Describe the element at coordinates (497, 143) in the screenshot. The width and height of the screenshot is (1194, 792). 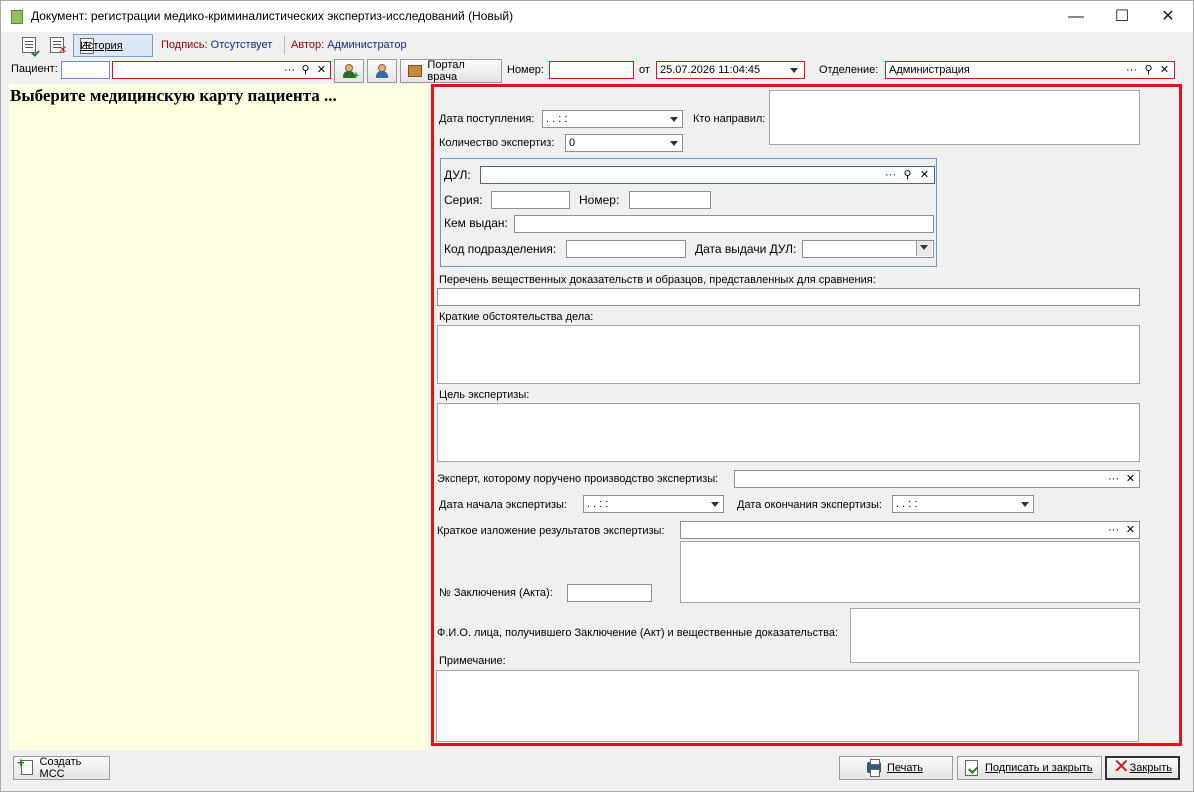
I see `count-label: Количество экспертиз:` at that location.